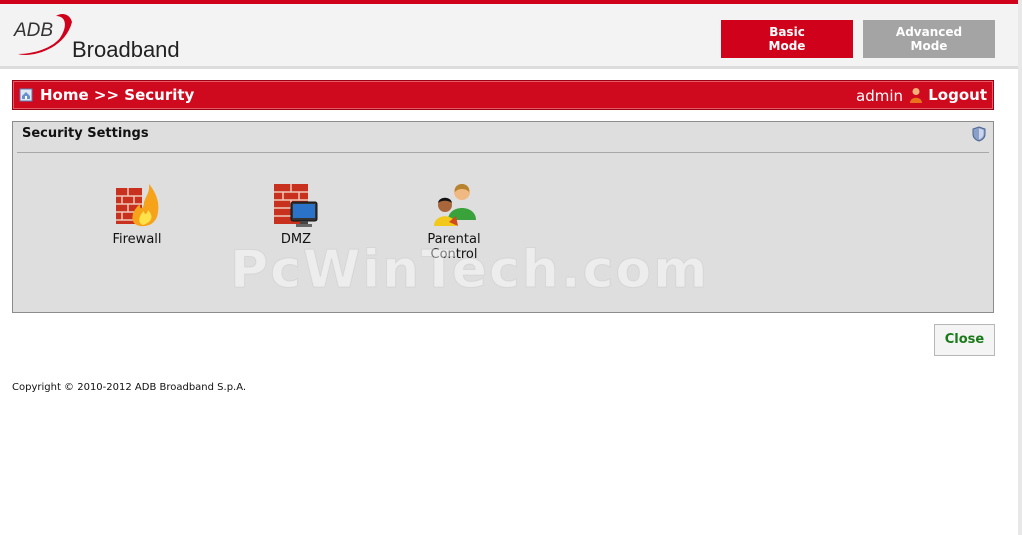  Describe the element at coordinates (137, 205) in the screenshot. I see `firewall-icon` at that location.